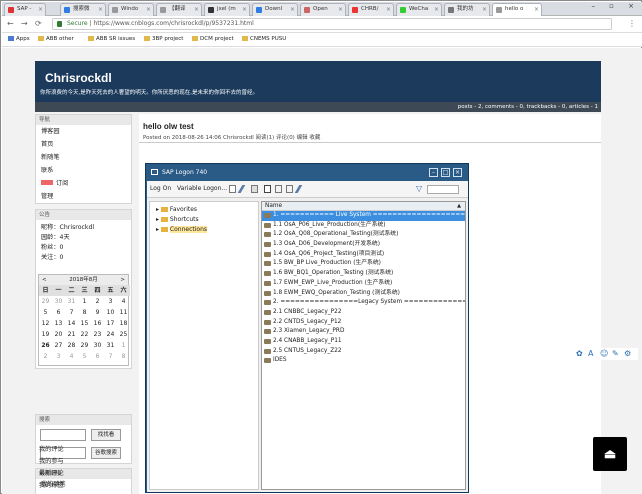 The width and height of the screenshot is (642, 494). What do you see at coordinates (267, 189) in the screenshot?
I see `view-list-icon` at bounding box center [267, 189].